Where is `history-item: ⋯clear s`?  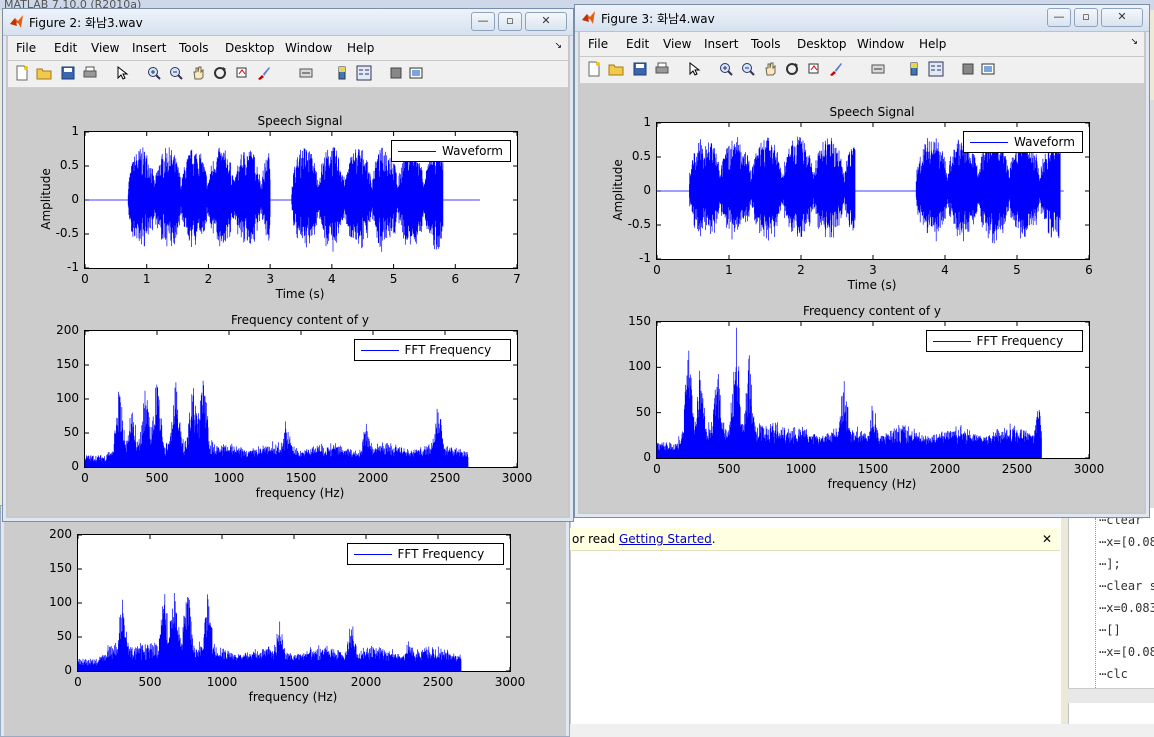
history-item: ⋯clear s is located at coordinates (1126, 586).